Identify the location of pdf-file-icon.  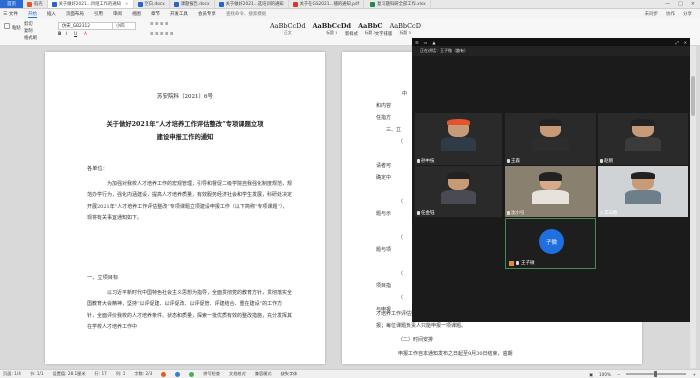
(295, 4).